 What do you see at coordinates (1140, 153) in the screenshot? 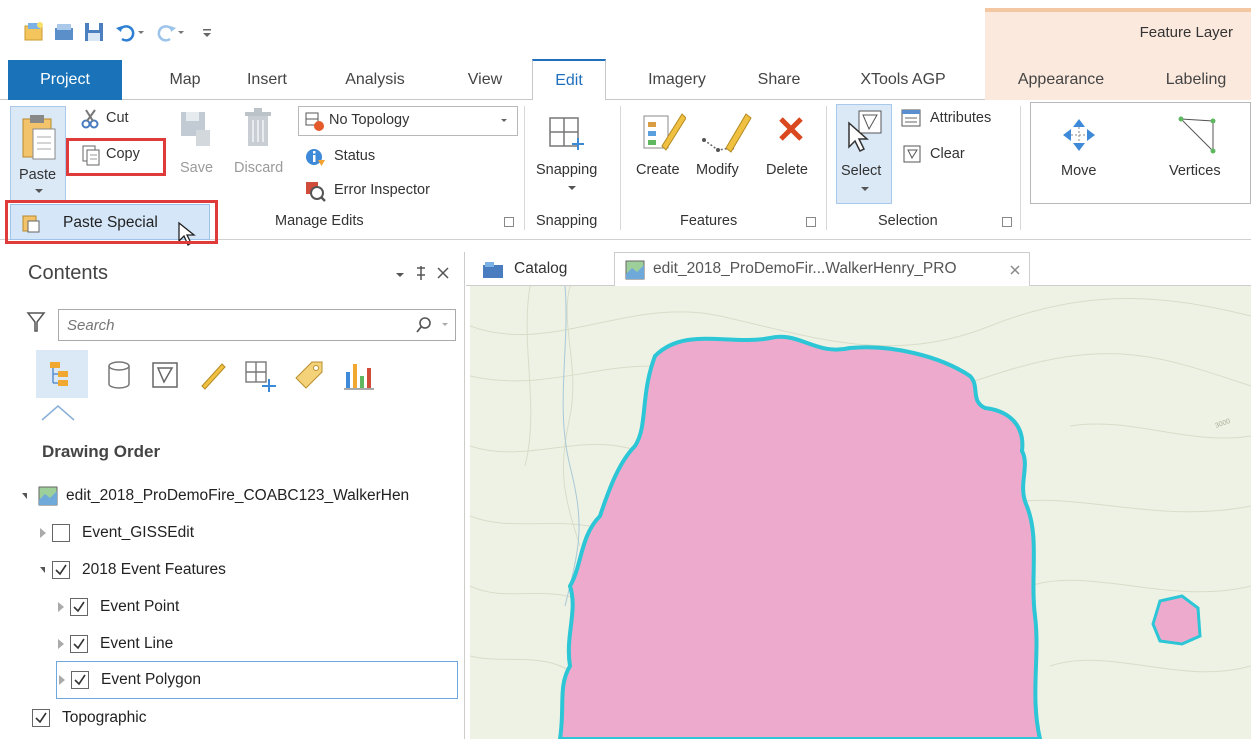
I see `tools-gallery: Move Vertices` at bounding box center [1140, 153].